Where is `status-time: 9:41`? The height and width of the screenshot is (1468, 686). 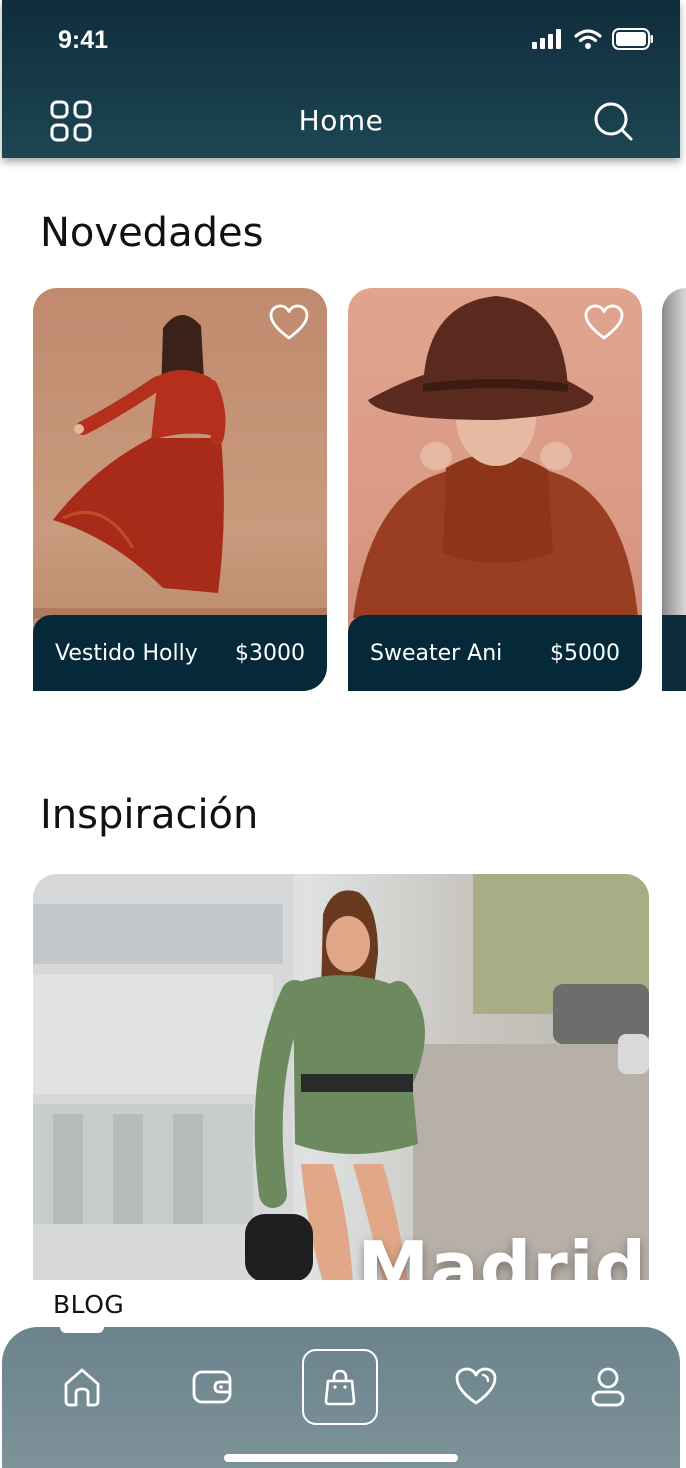 status-time: 9:41 is located at coordinates (83, 40).